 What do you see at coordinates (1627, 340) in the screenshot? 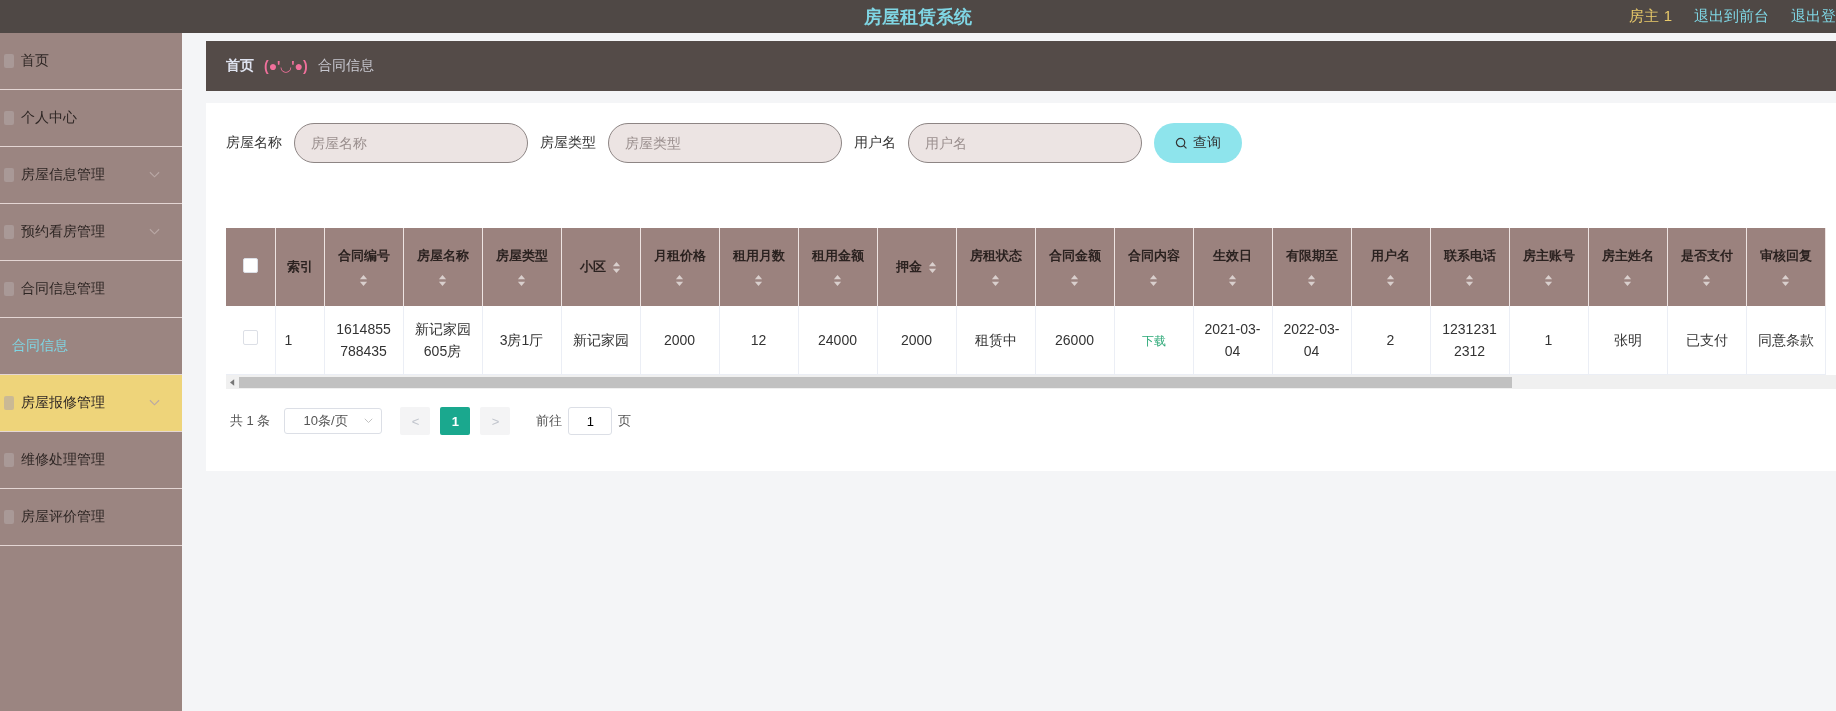
I see `table-cell: 张明` at bounding box center [1627, 340].